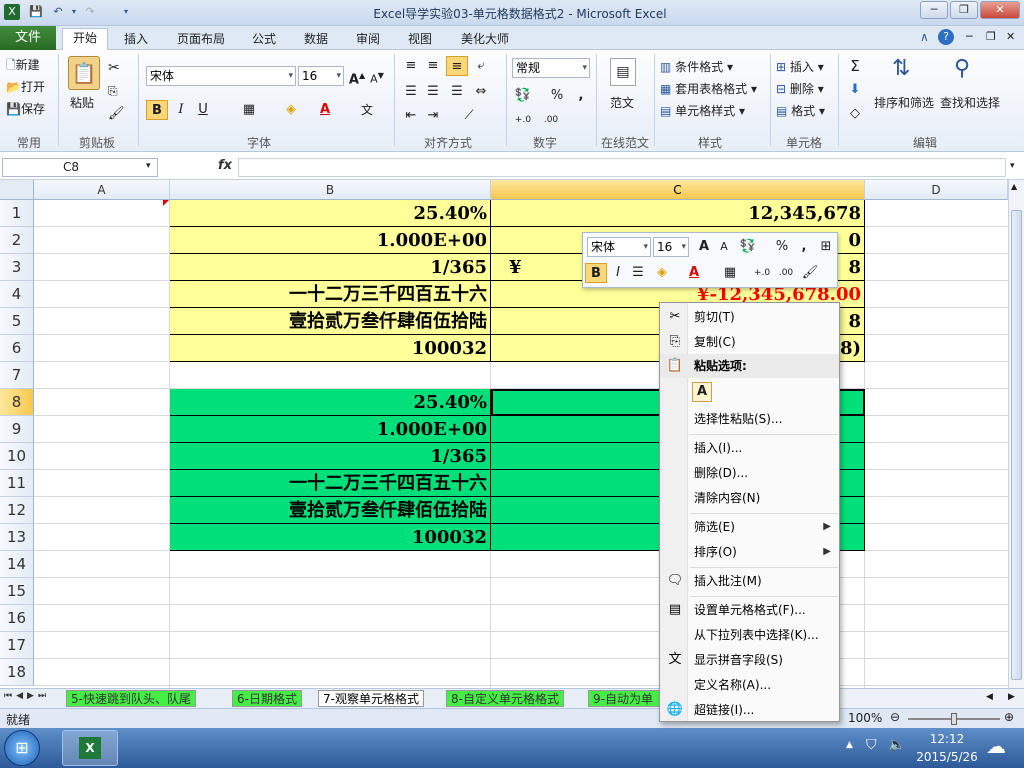 The image size is (1024, 768). Describe the element at coordinates (80, 167) in the screenshot. I see `name-box: C8` at that location.